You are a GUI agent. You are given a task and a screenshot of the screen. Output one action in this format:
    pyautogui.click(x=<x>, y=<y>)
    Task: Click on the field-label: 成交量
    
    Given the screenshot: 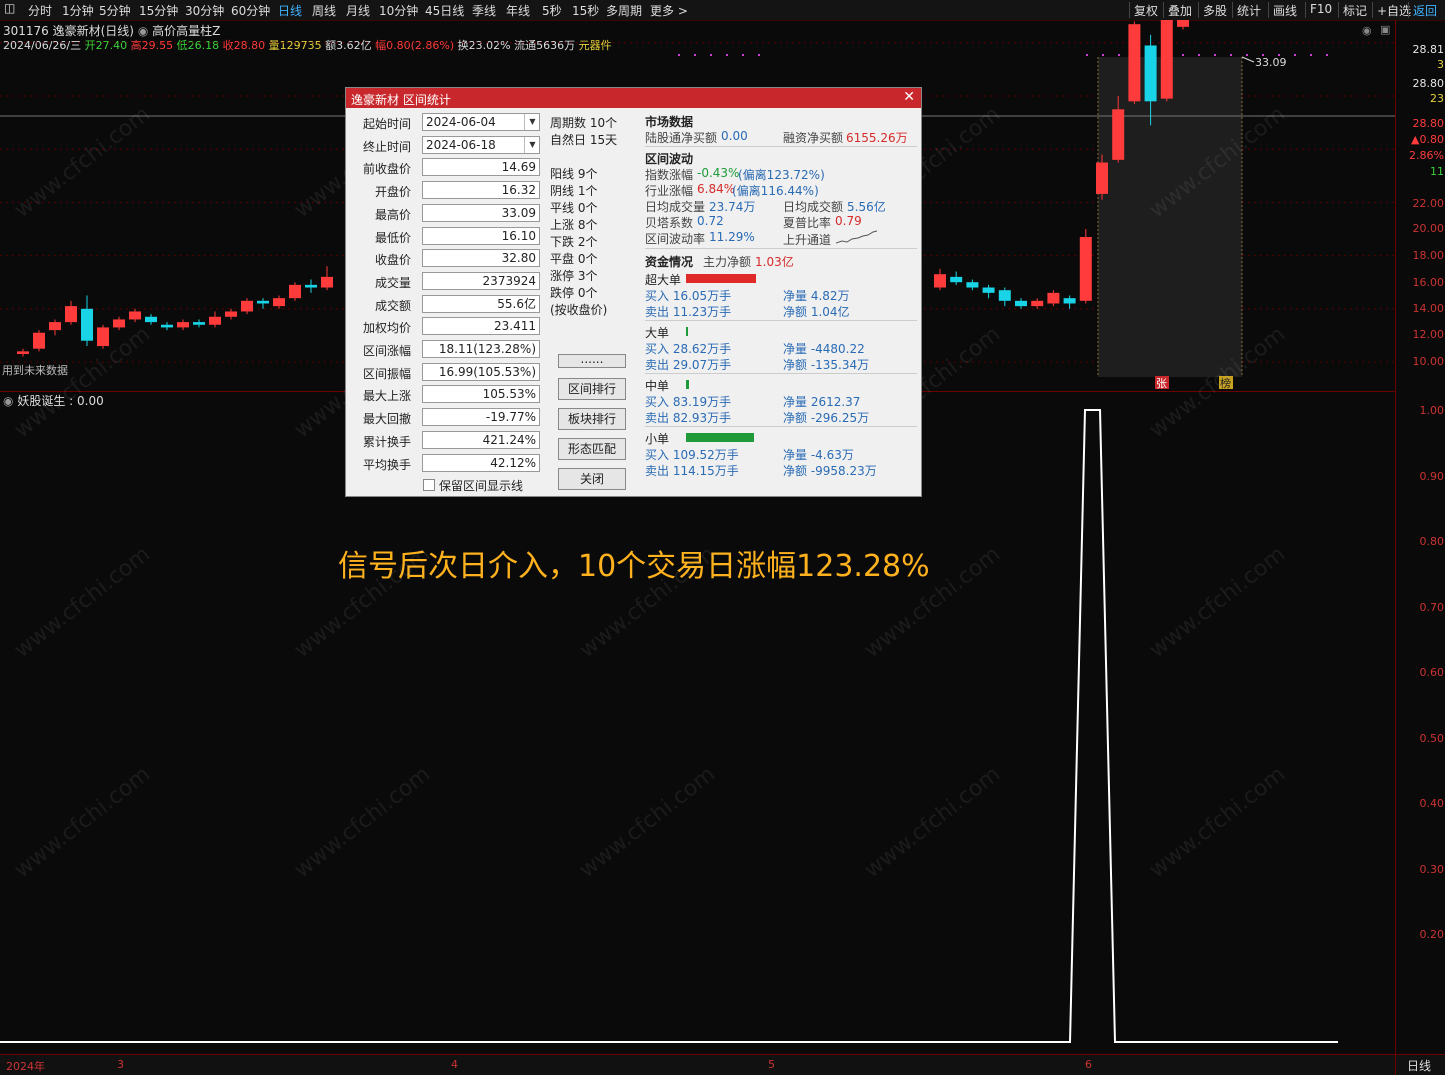 What is the action you would take?
    pyautogui.click(x=392, y=282)
    